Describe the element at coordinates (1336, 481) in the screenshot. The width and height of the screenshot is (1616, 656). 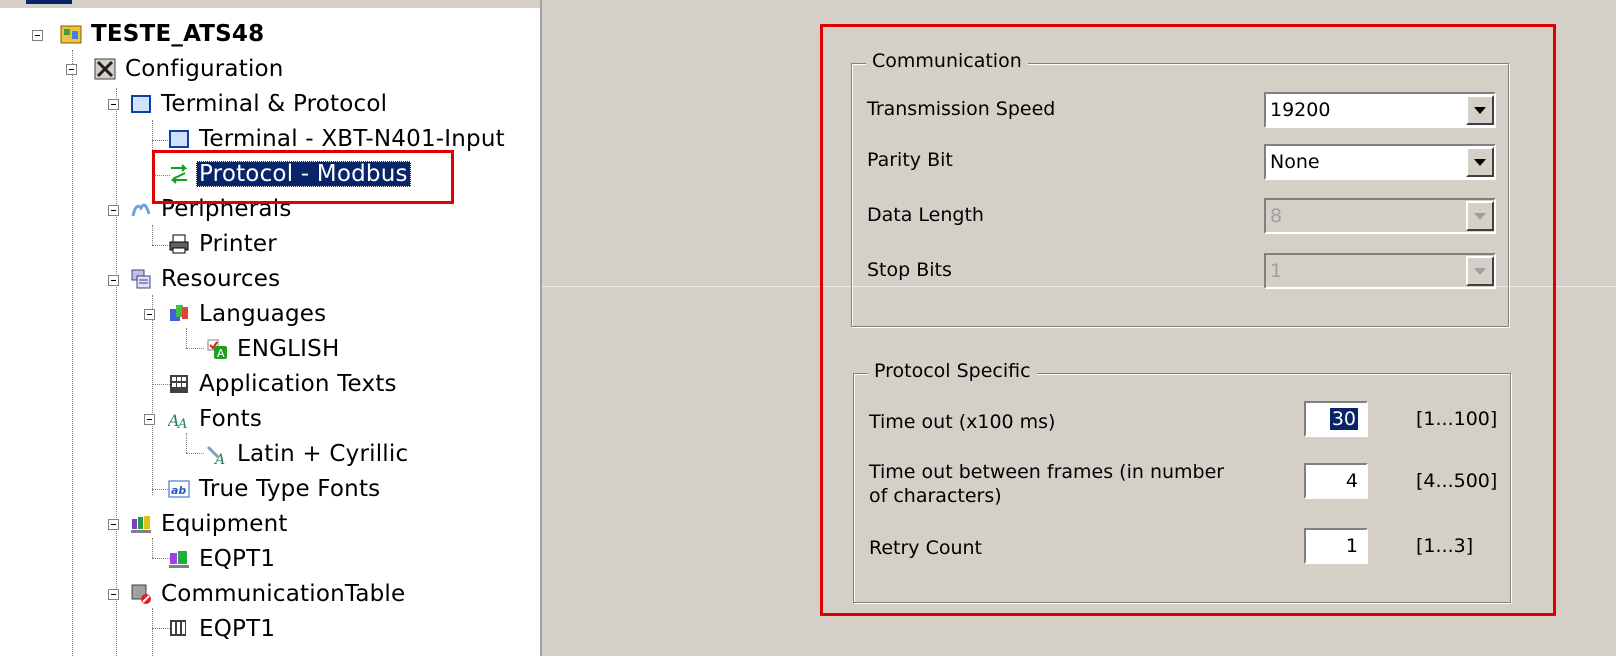
I see `timeout-frames-input: 4` at that location.